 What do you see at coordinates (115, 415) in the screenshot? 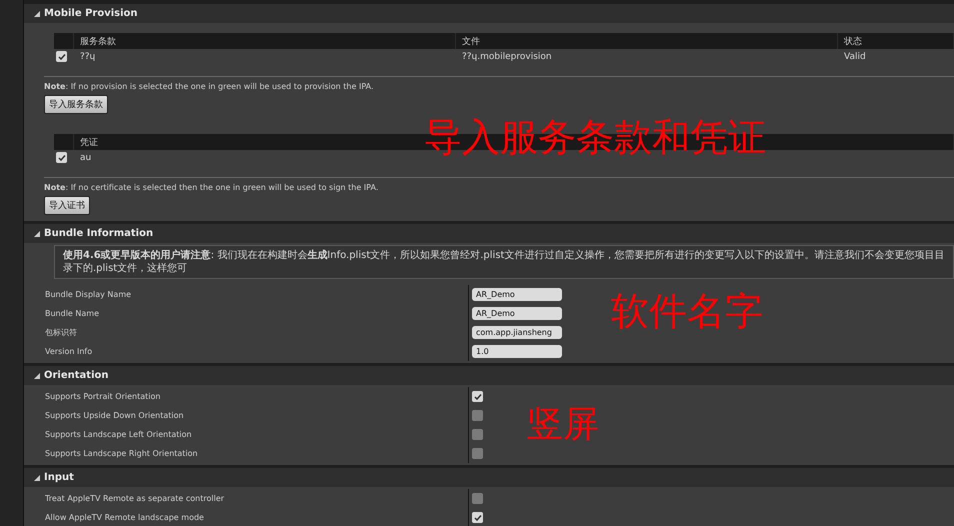
I see `property-label: Supports Upside Down Orientation` at bounding box center [115, 415].